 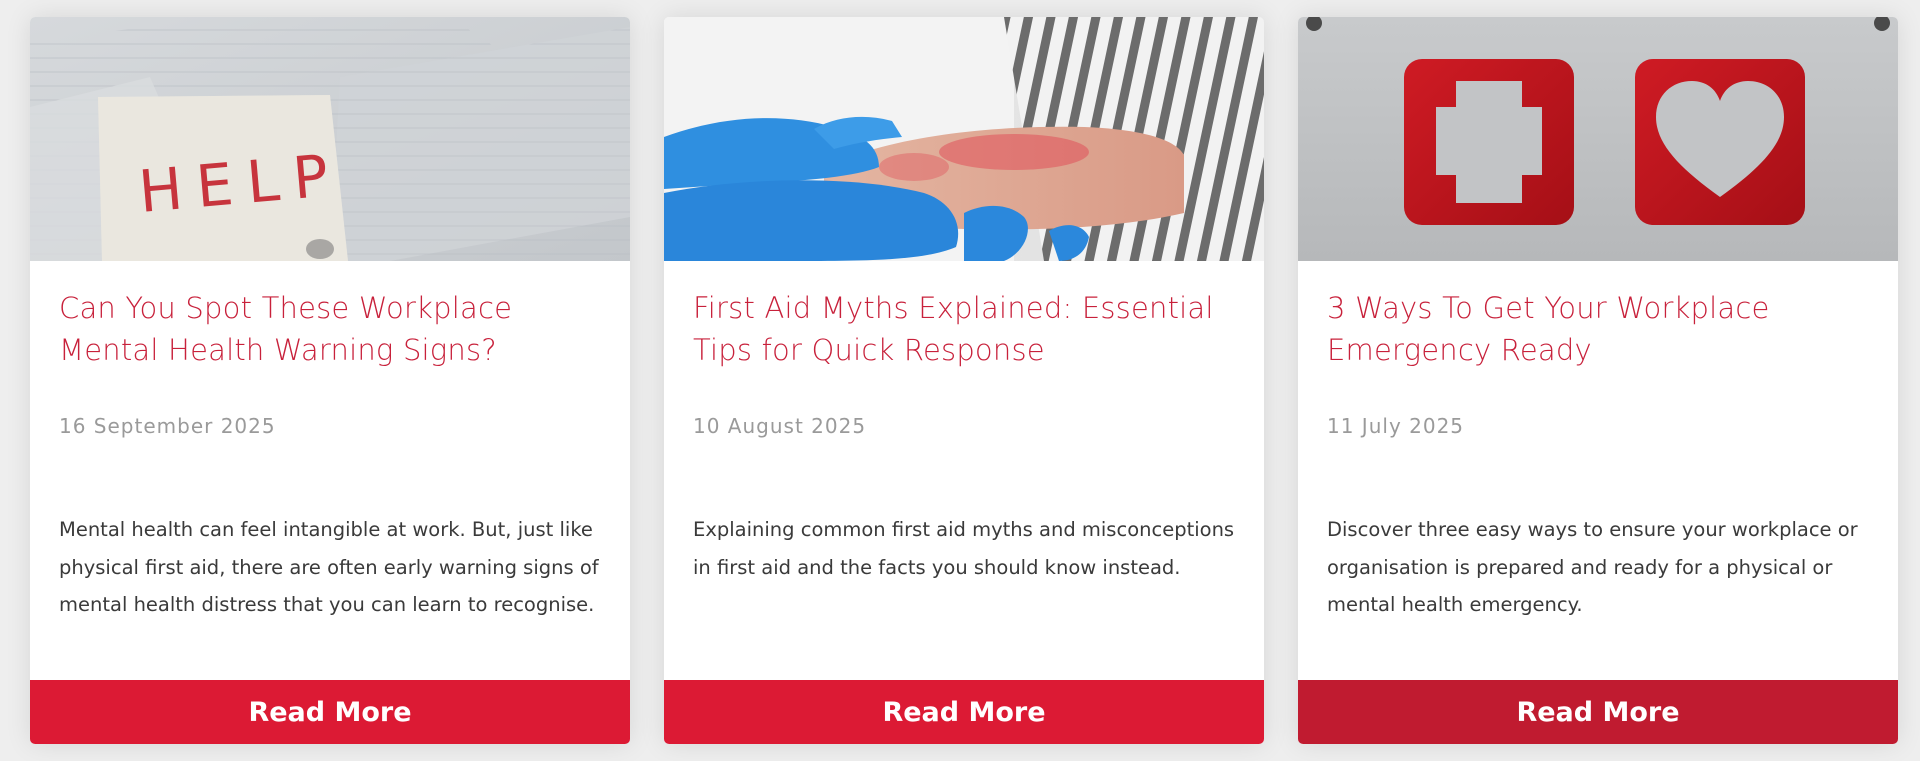 I want to click on card-date: 16 September 2025, so click(x=167, y=426).